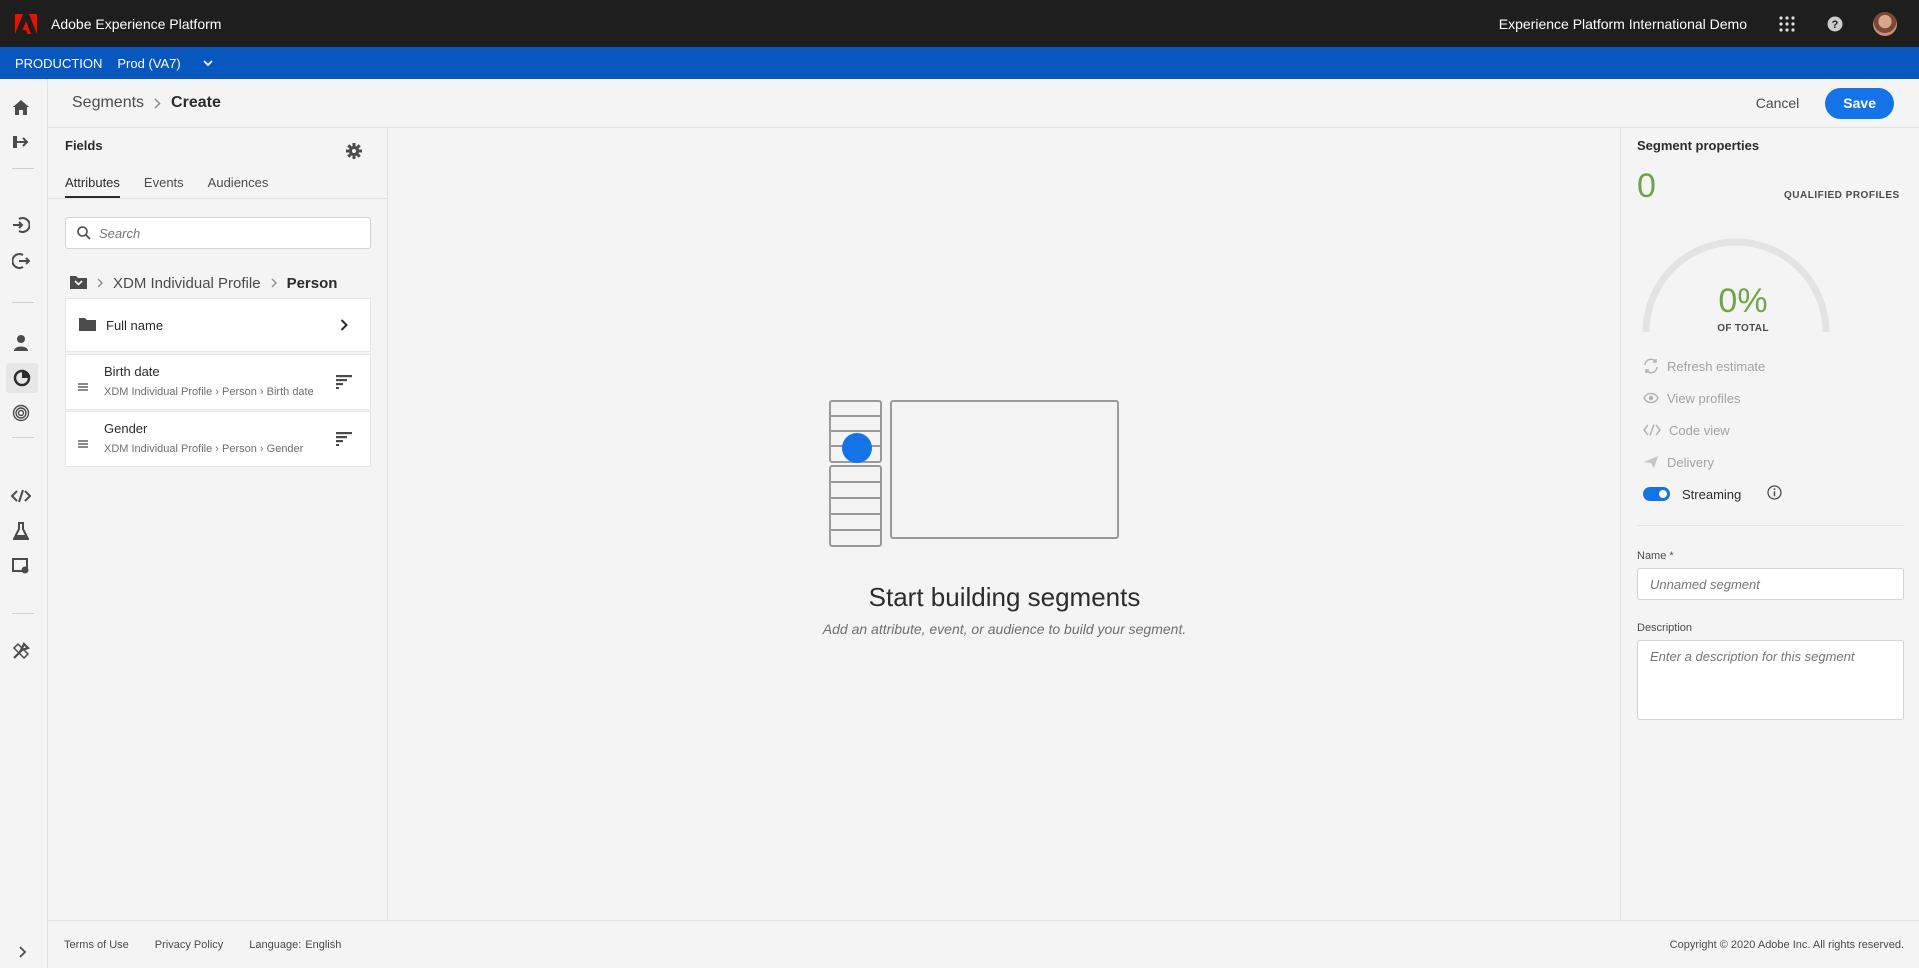 This screenshot has height=968, width=1919. What do you see at coordinates (1885, 23) in the screenshot?
I see `user-avatar` at bounding box center [1885, 23].